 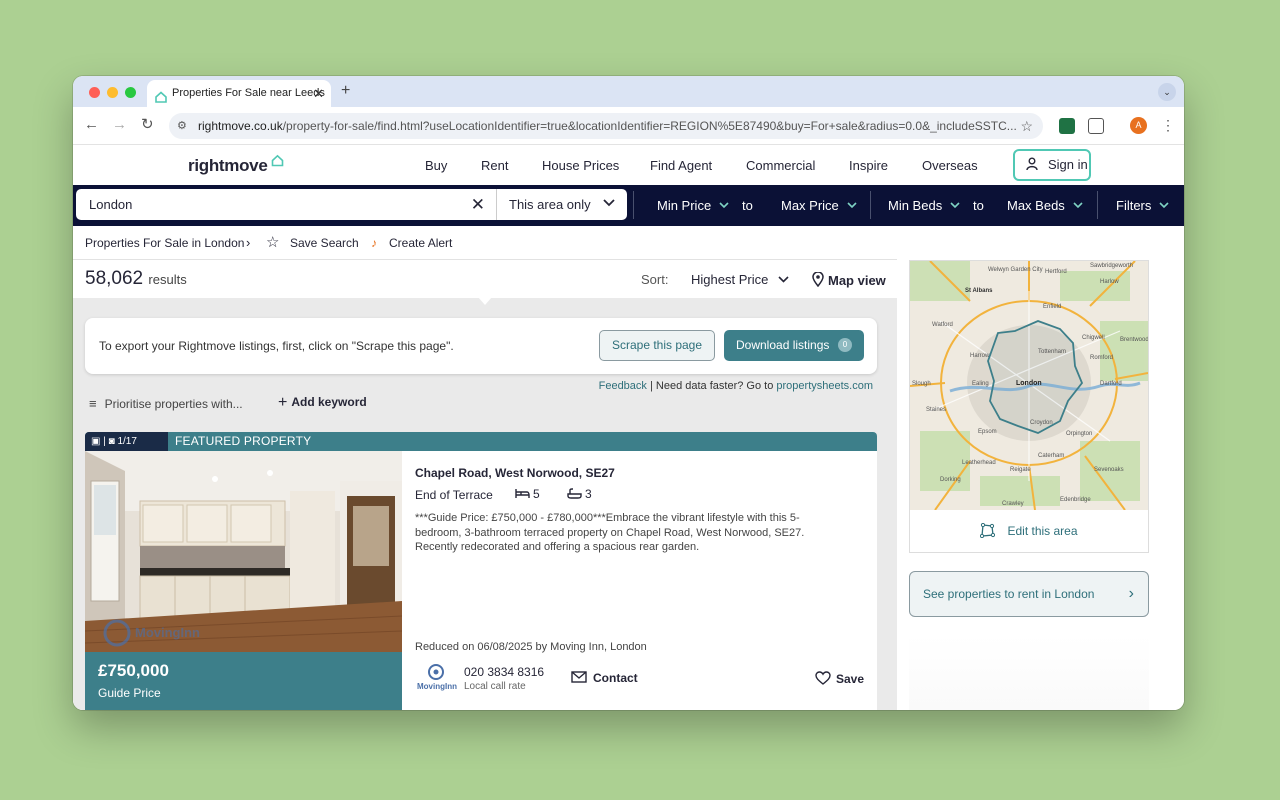 What do you see at coordinates (845, 345) in the screenshot?
I see `download-count-badge: 0` at bounding box center [845, 345].